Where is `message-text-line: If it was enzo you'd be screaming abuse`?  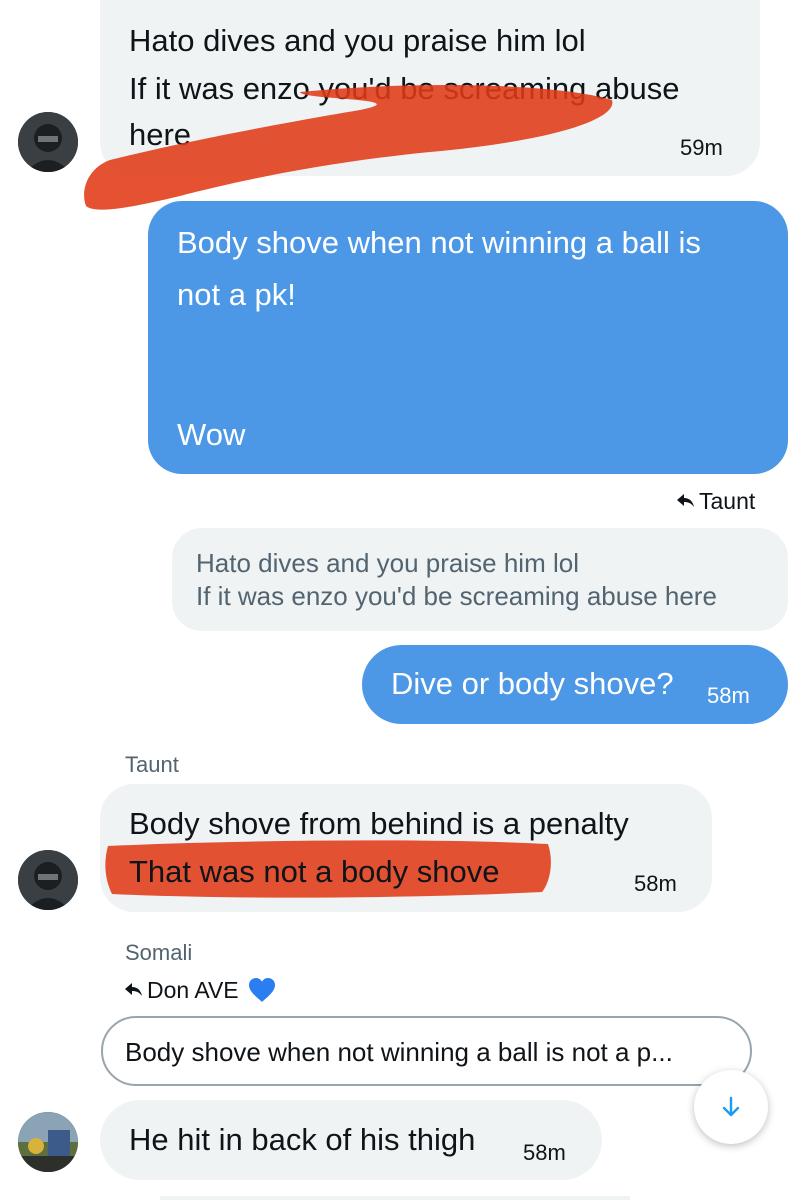 message-text-line: If it was enzo you'd be screaming abuse is located at coordinates (404, 88).